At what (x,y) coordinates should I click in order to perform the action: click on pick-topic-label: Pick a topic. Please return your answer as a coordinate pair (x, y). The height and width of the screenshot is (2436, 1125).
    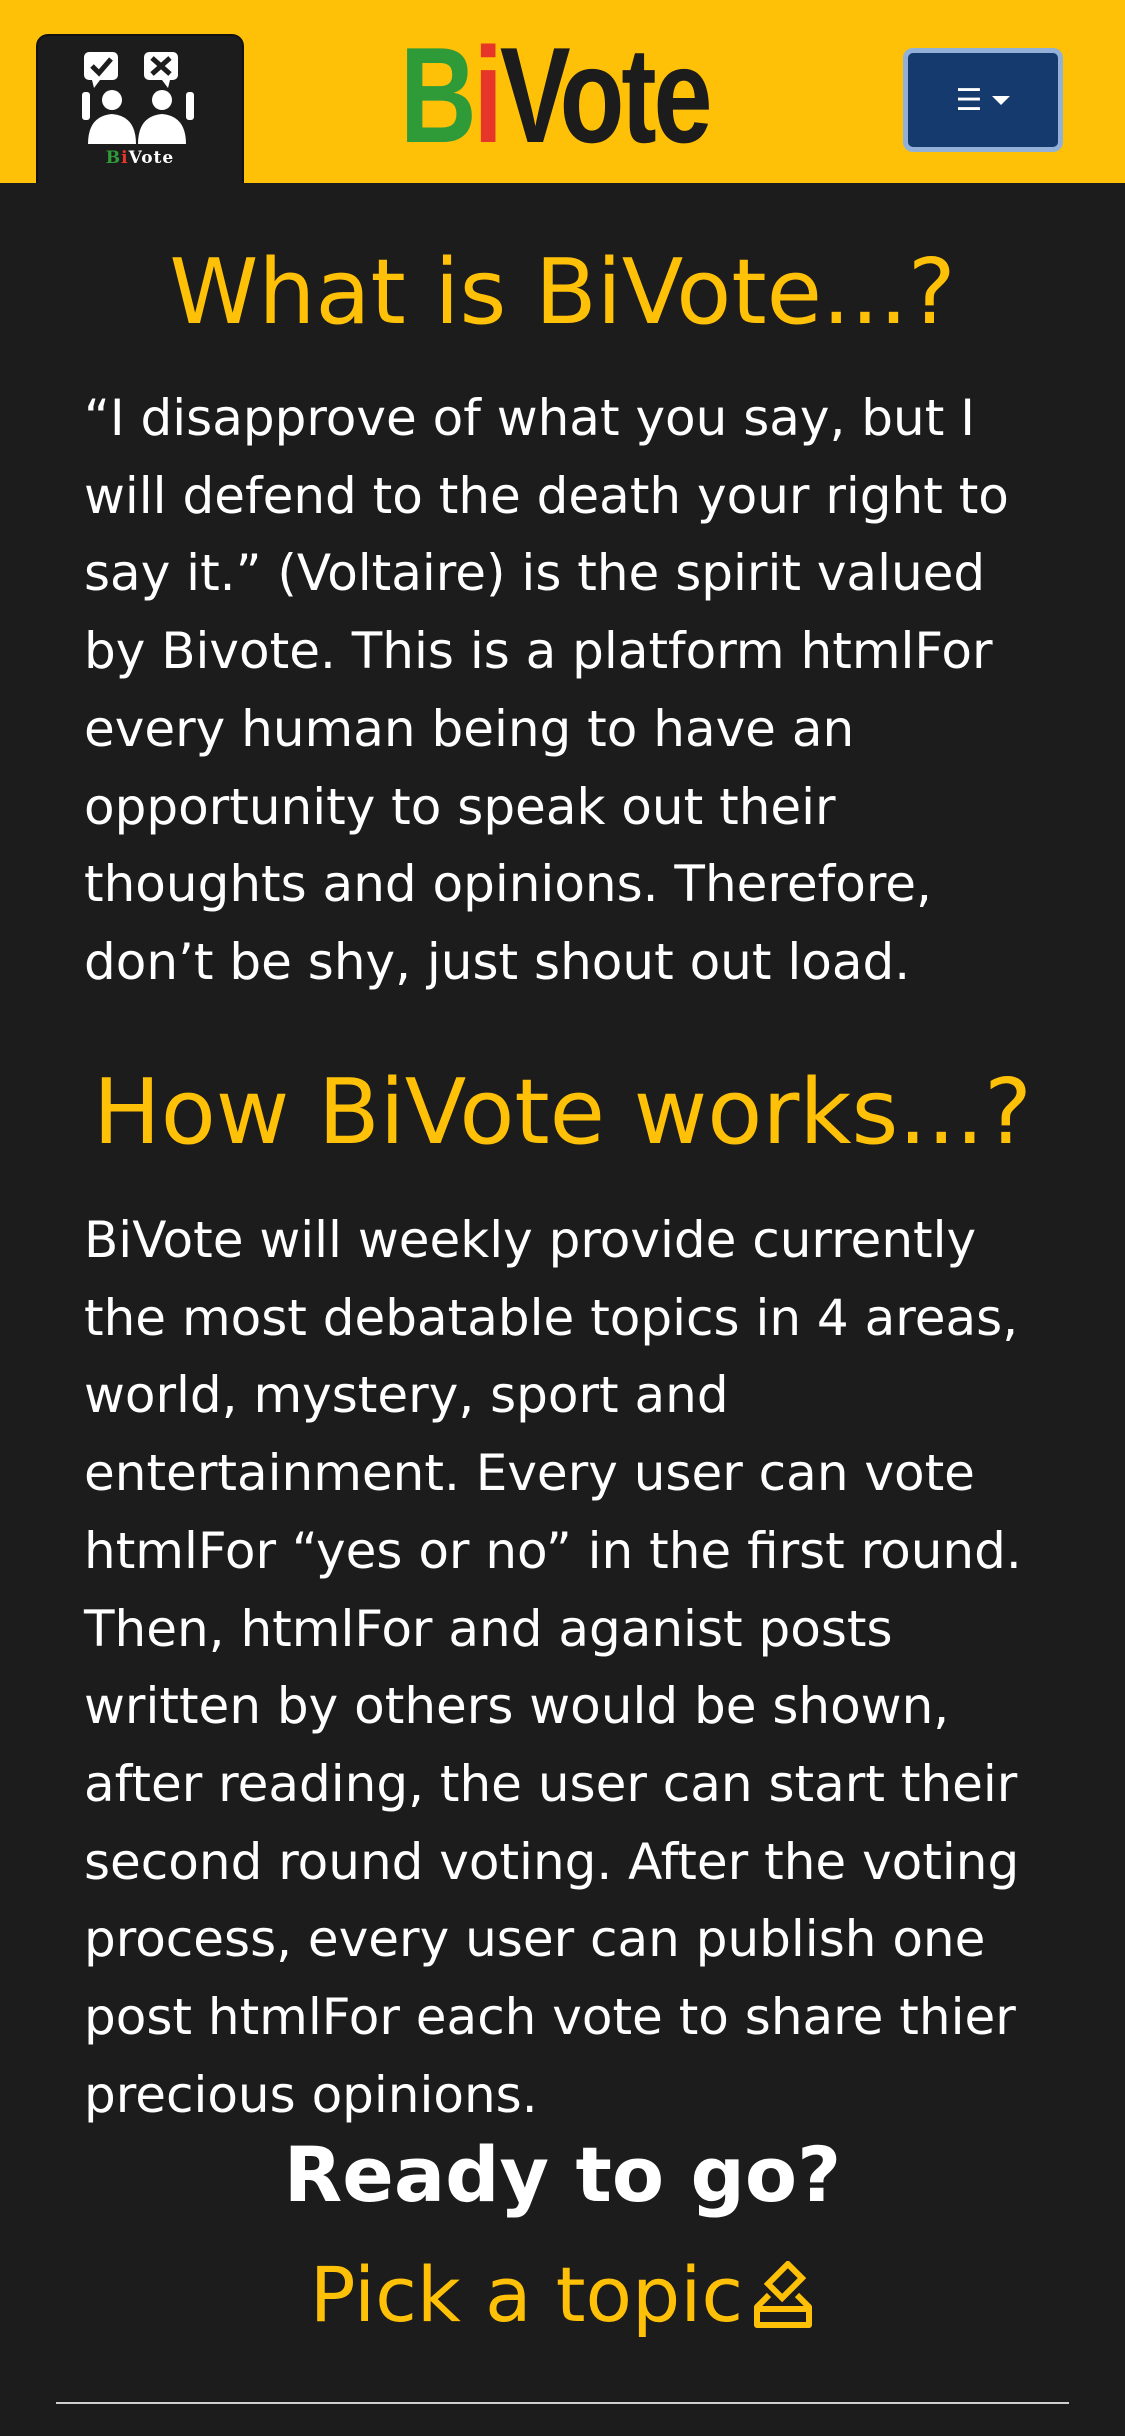
    Looking at the image, I should click on (526, 2294).